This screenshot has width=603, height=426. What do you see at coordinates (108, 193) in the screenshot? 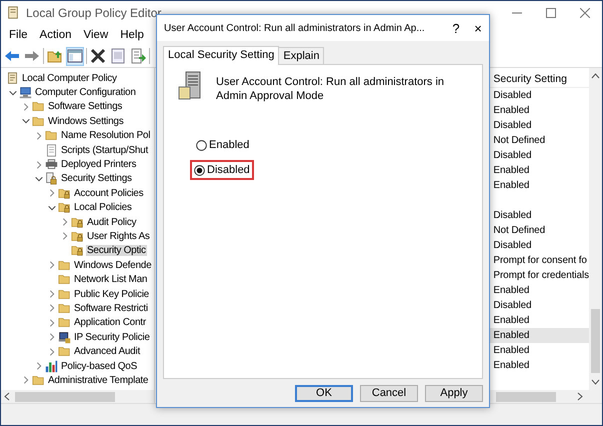
I see `tree-item: Account Policies` at bounding box center [108, 193].